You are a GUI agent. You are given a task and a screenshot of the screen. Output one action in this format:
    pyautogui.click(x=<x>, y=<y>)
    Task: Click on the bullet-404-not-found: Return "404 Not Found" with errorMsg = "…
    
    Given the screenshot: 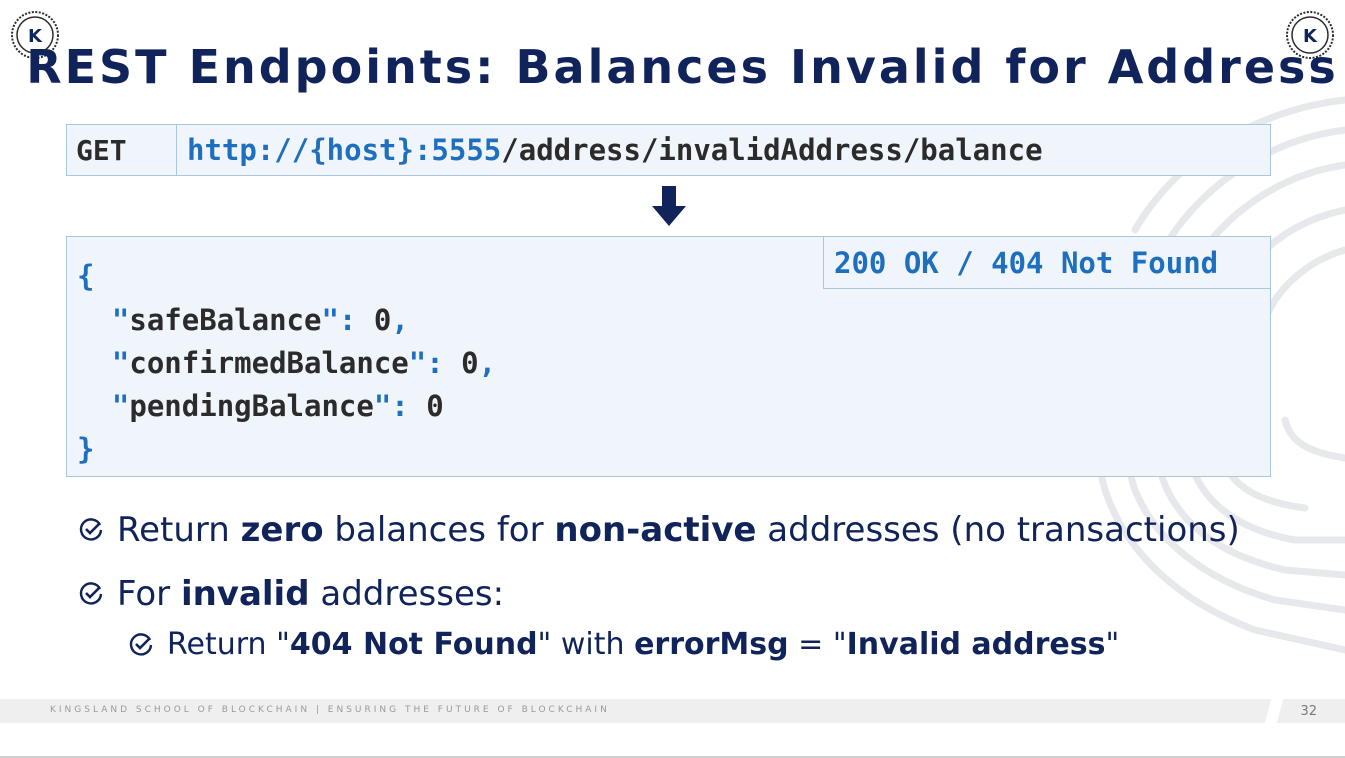 What is the action you would take?
    pyautogui.click(x=623, y=644)
    